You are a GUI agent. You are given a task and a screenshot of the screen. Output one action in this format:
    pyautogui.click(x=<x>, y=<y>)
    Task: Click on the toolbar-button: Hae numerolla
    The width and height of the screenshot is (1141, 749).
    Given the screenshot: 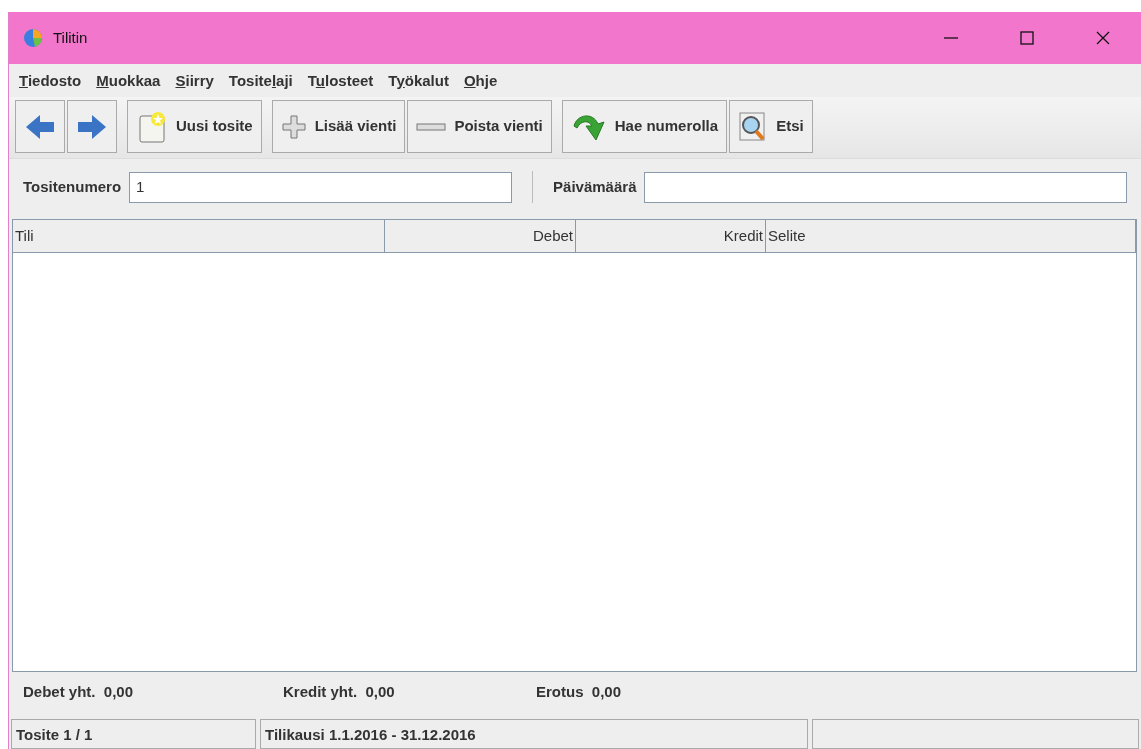 What is the action you would take?
    pyautogui.click(x=644, y=126)
    